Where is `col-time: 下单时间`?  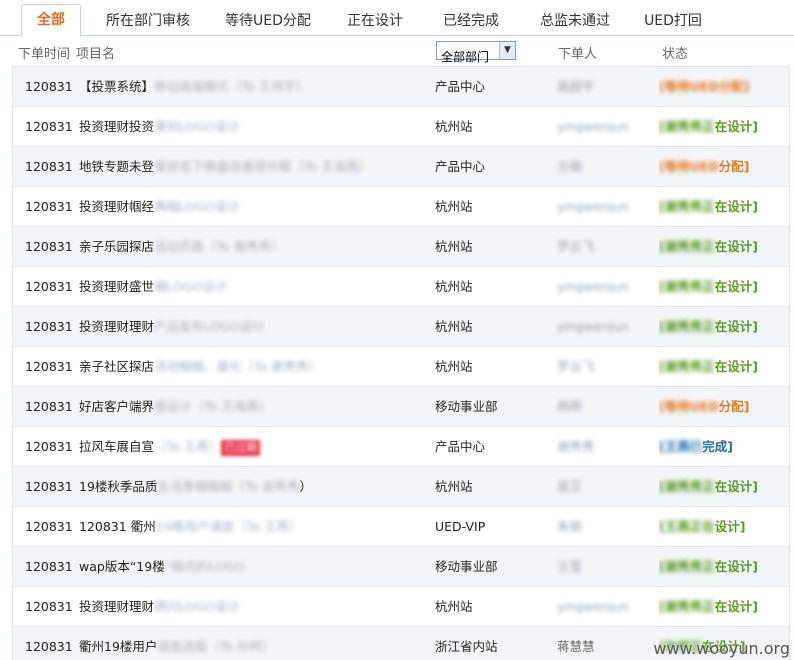 col-time: 下单时间 is located at coordinates (44, 54).